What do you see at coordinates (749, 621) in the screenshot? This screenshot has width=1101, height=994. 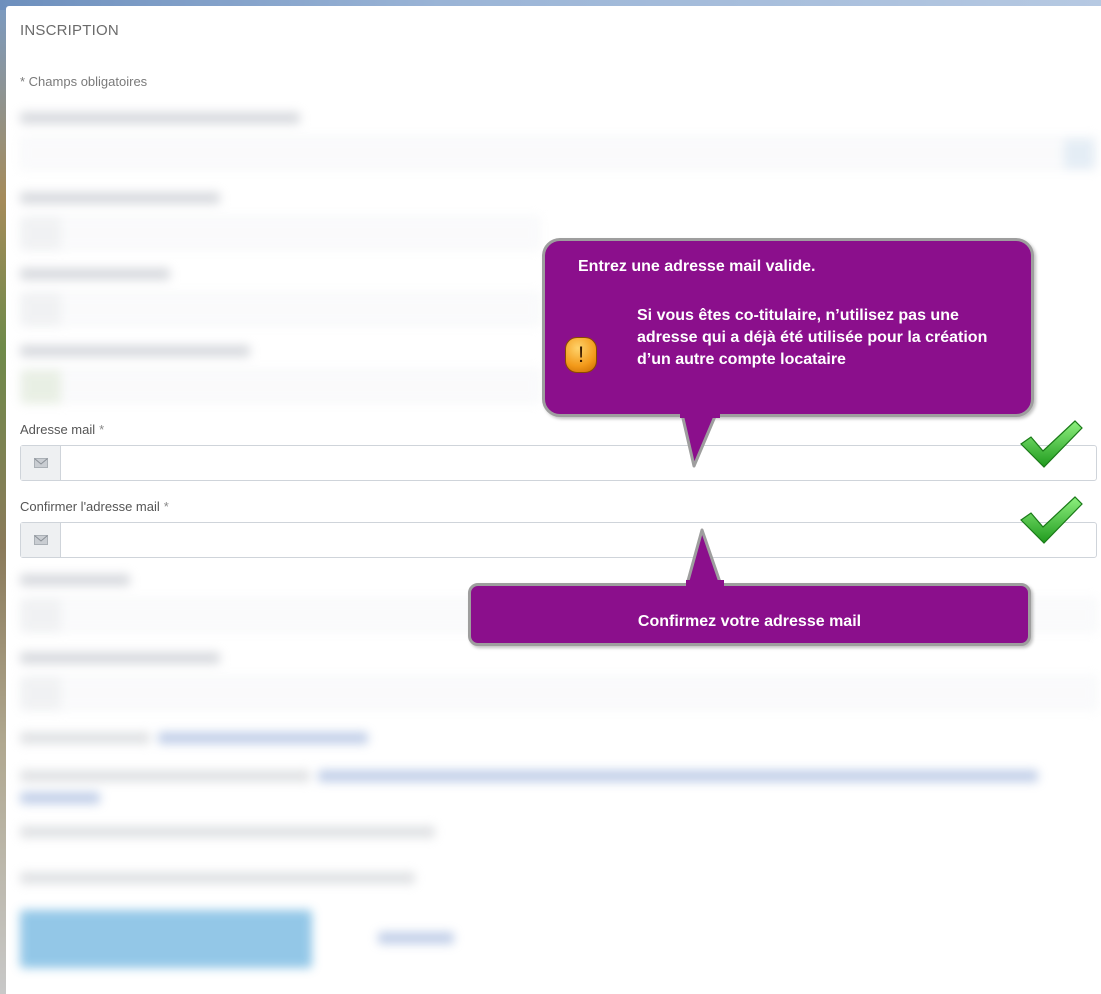 I see `confirm-hint-text: Confirmez votre adresse mail` at bounding box center [749, 621].